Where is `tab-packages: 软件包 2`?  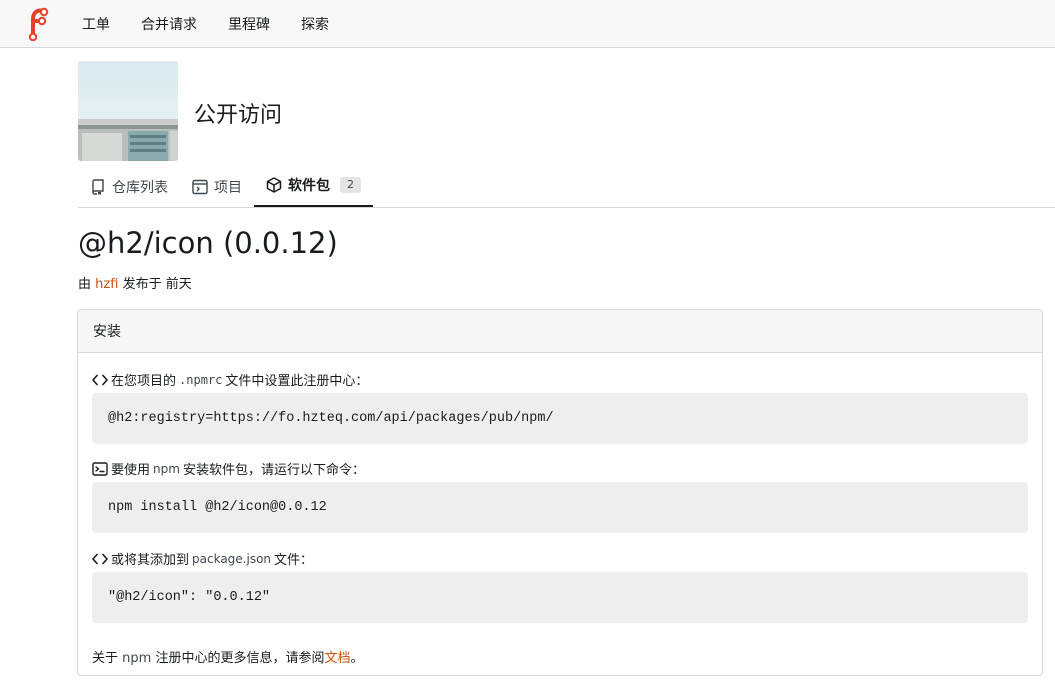
tab-packages: 软件包 2 is located at coordinates (313, 186).